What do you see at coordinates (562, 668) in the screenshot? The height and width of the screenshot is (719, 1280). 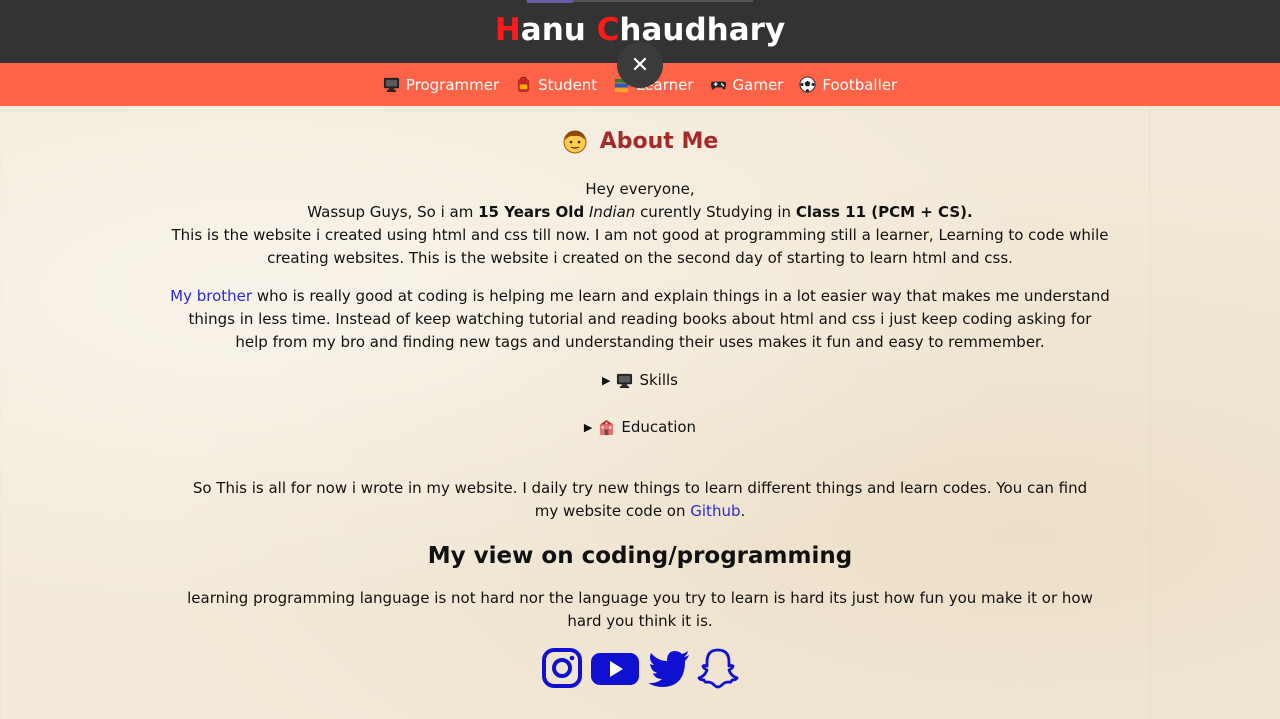 I see `instagram-icon` at bounding box center [562, 668].